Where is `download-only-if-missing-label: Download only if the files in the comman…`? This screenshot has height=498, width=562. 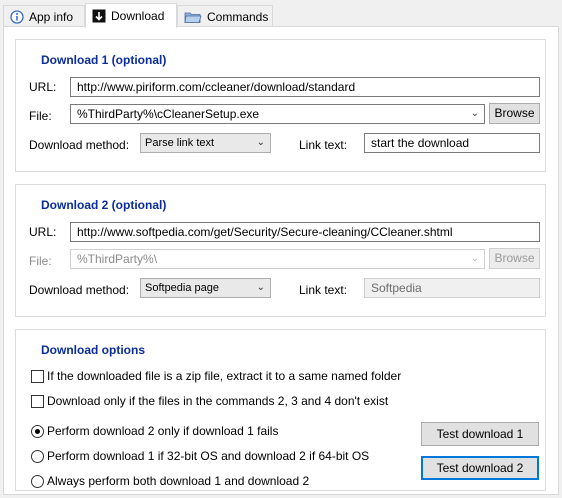
download-only-if-missing-label: Download only if the files in the comman… is located at coordinates (217, 401).